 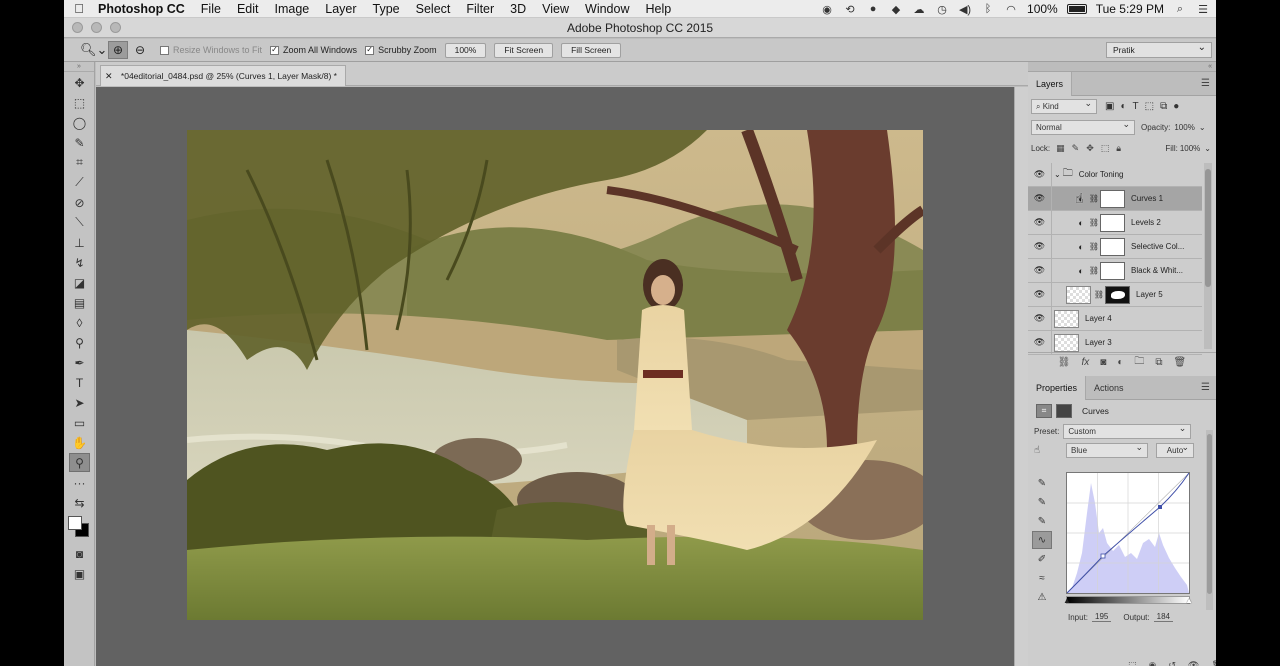 What do you see at coordinates (1103, 362) in the screenshot?
I see `add-mask-icon: ◙` at bounding box center [1103, 362].